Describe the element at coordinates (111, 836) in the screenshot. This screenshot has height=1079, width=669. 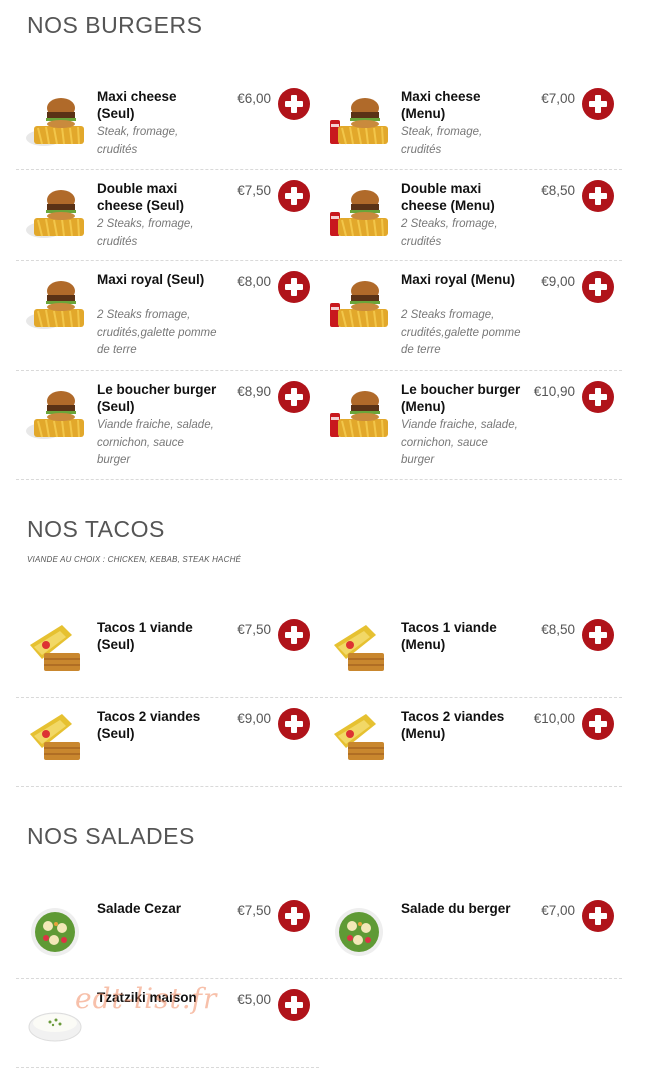
I see `section-title-salades: NOS SALADES` at that location.